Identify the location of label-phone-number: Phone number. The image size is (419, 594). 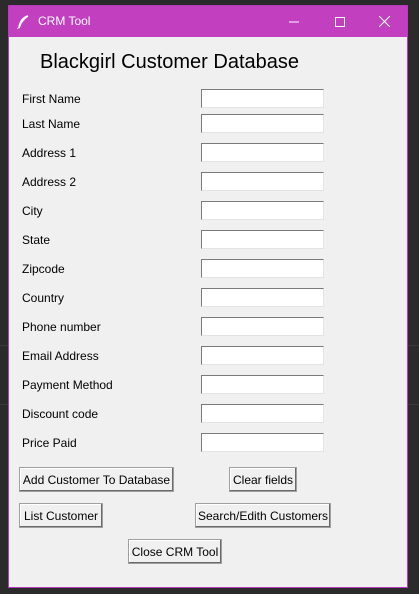
(61, 327).